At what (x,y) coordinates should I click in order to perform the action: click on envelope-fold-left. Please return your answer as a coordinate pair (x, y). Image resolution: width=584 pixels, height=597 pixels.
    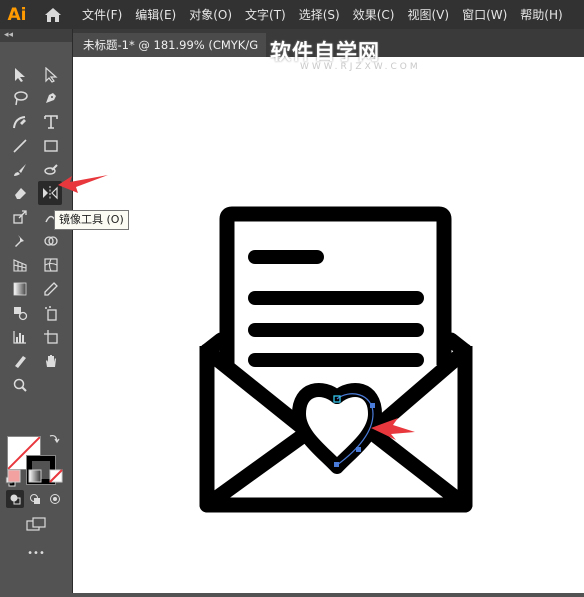
    Looking at the image, I should click on (257, 468).